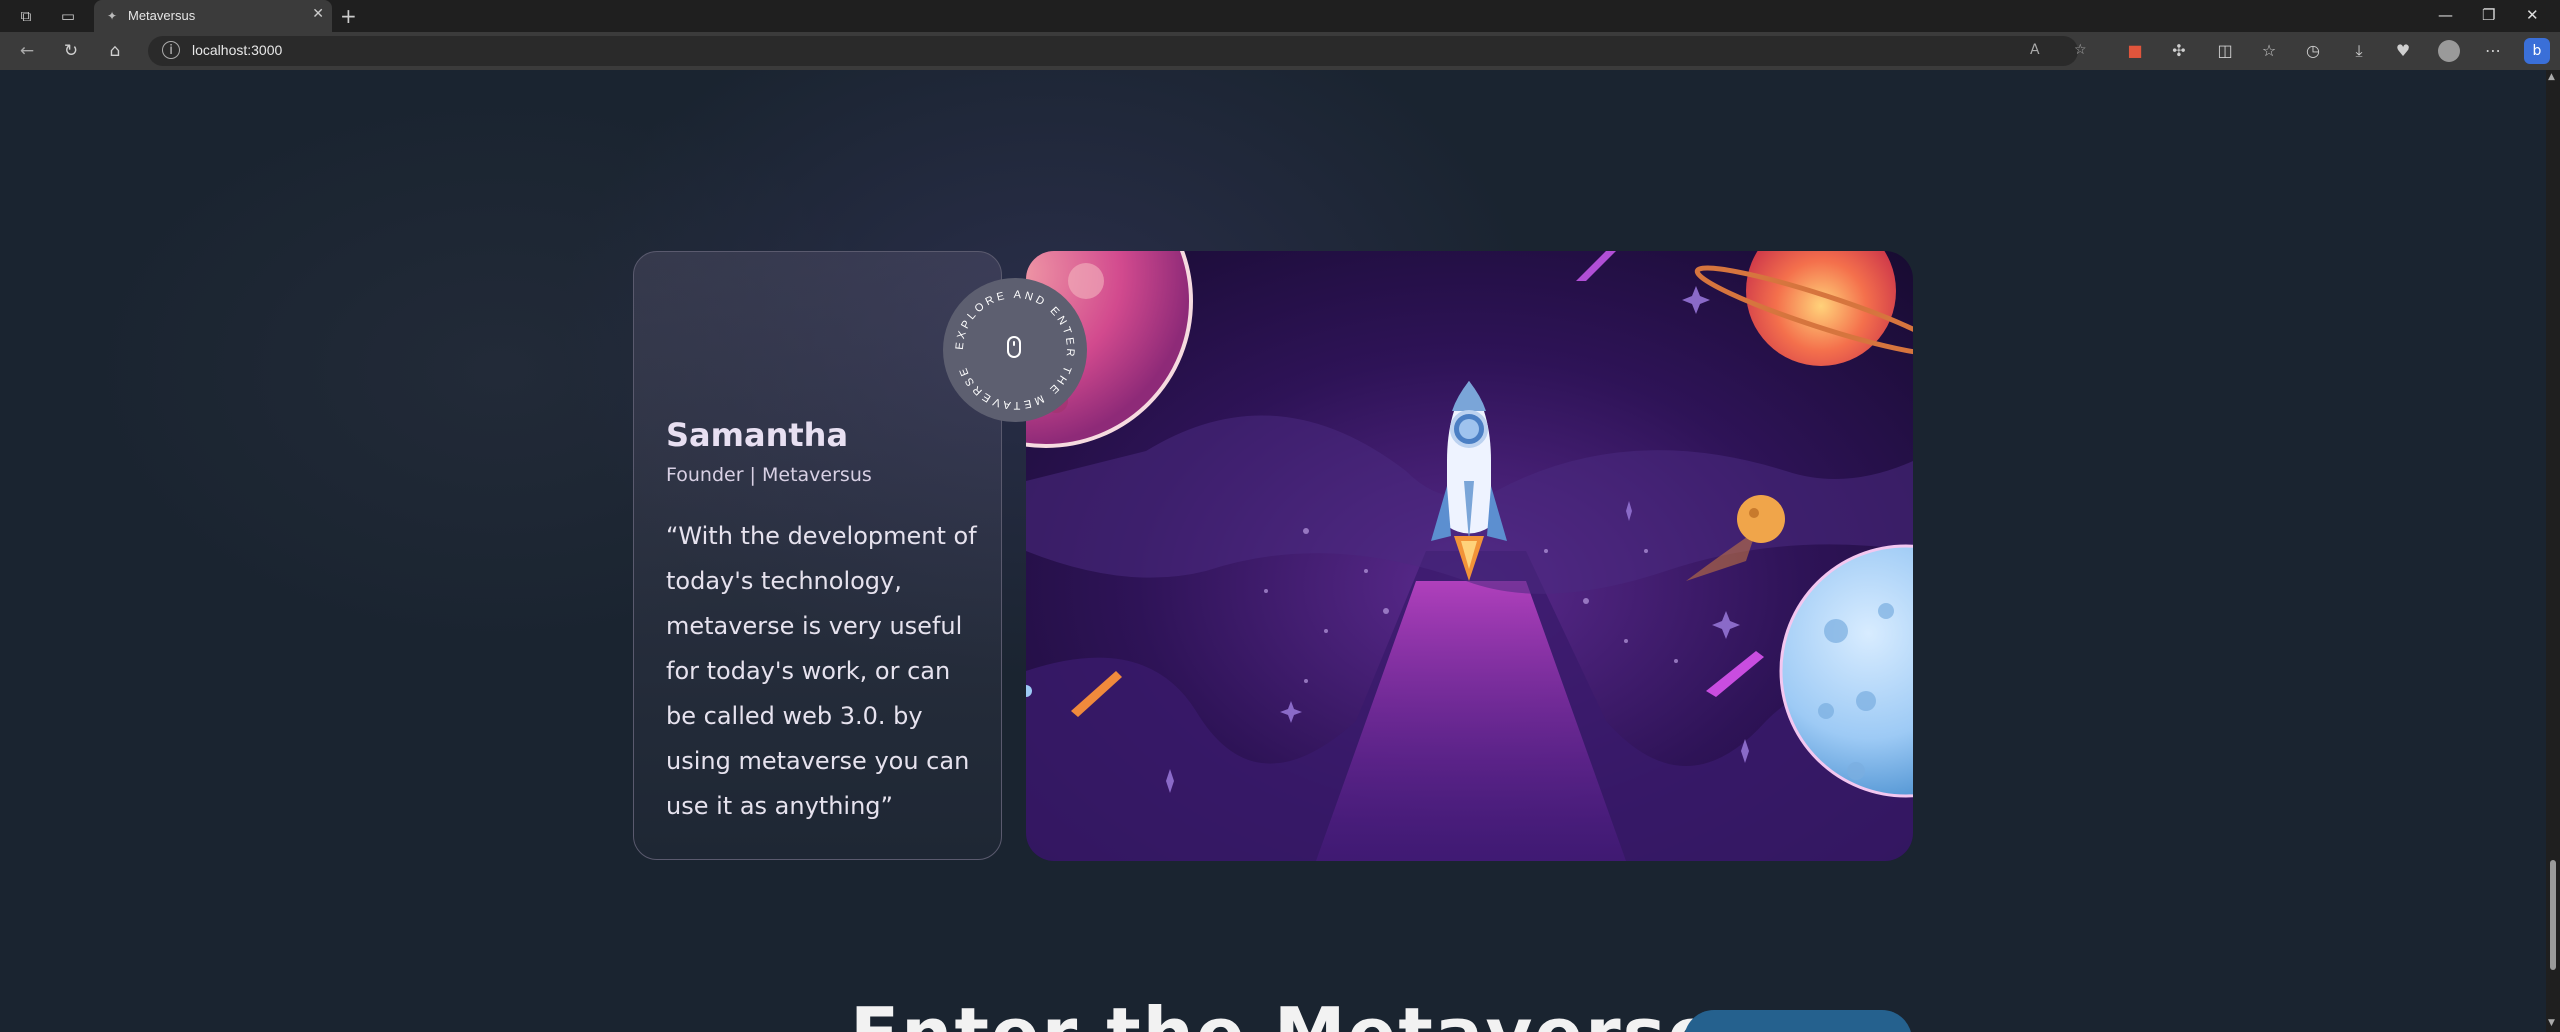 The width and height of the screenshot is (2560, 1032). Describe the element at coordinates (2551, 77) in the screenshot. I see `scroll-up-icon: ▲` at that location.